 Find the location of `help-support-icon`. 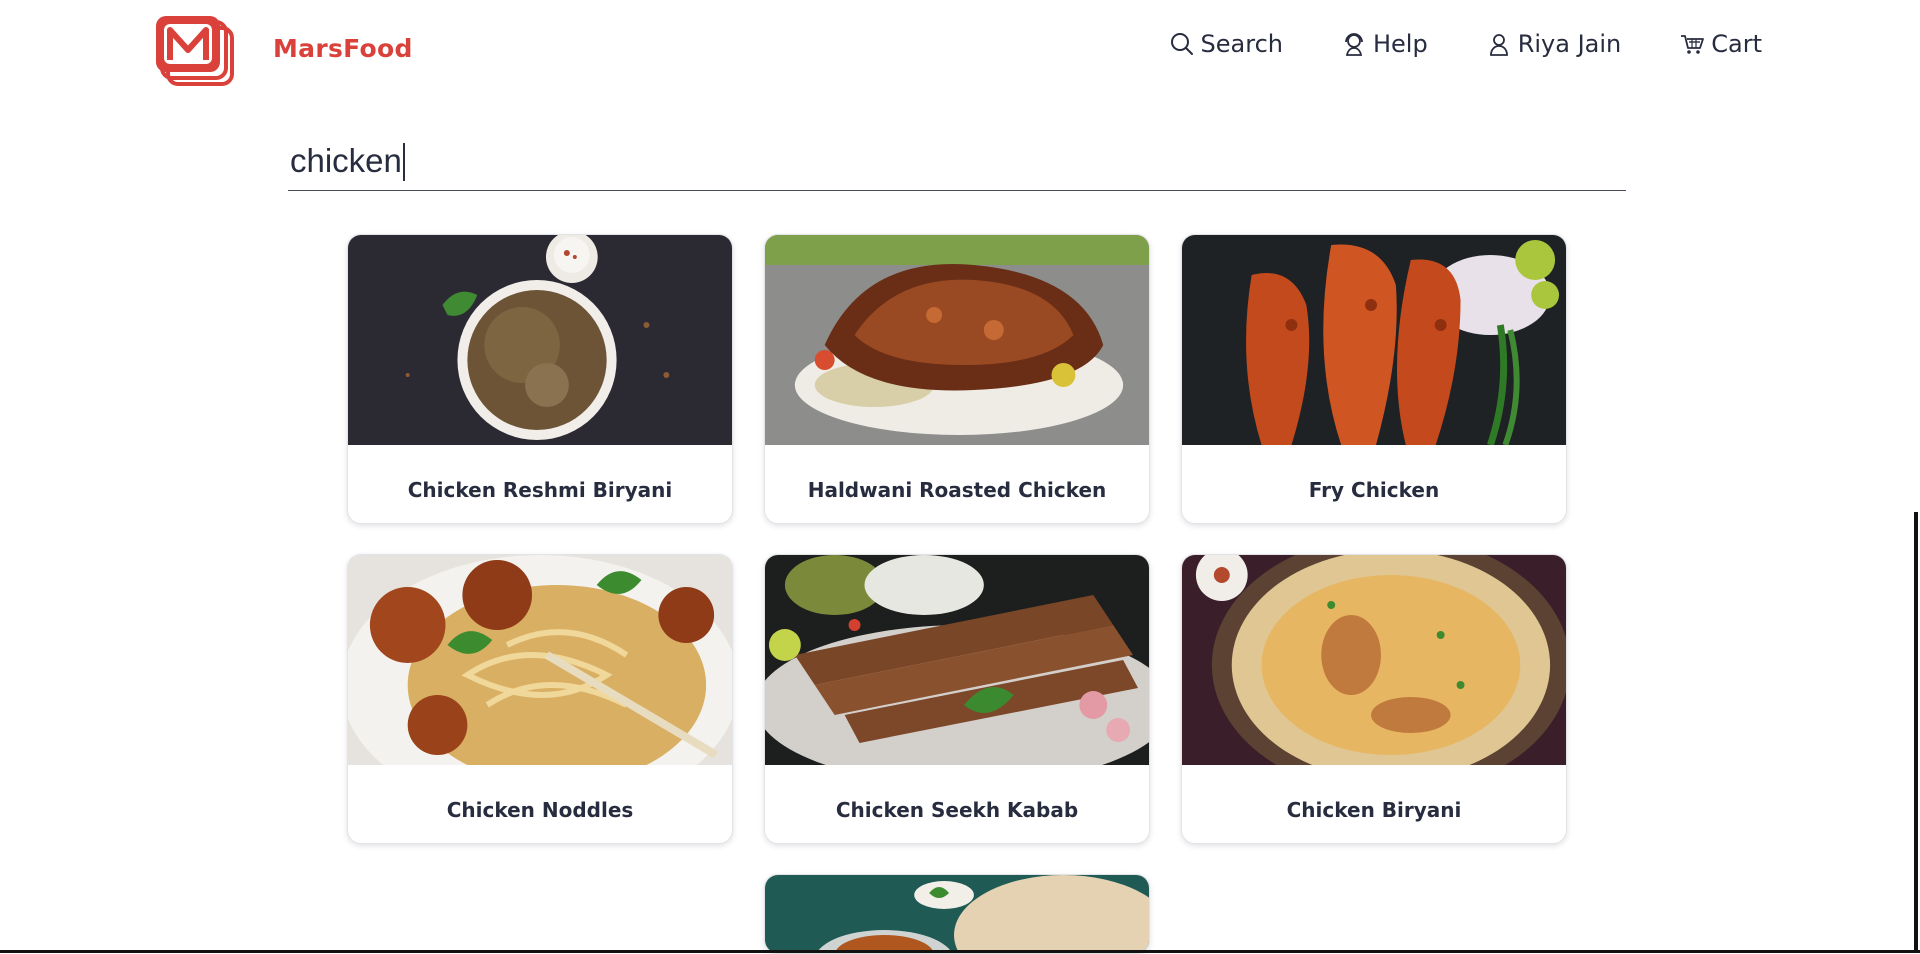

help-support-icon is located at coordinates (1354, 44).